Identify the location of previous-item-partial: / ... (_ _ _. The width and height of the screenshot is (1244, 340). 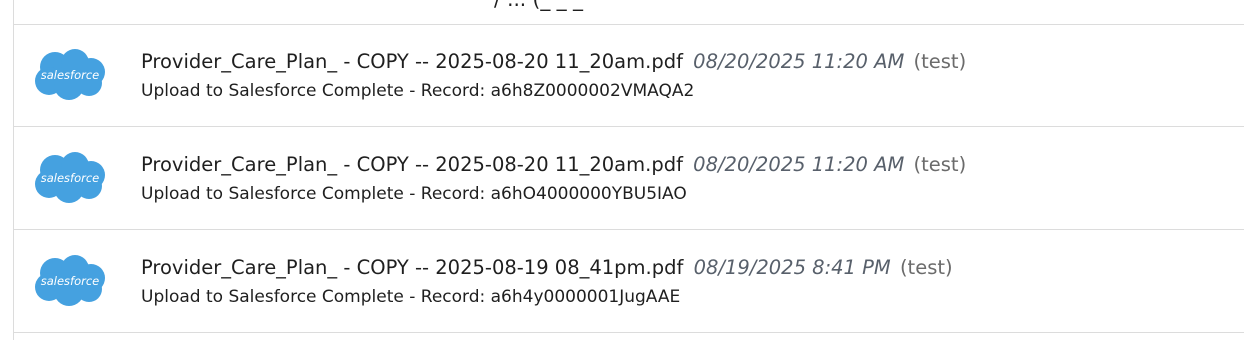
(629, 12).